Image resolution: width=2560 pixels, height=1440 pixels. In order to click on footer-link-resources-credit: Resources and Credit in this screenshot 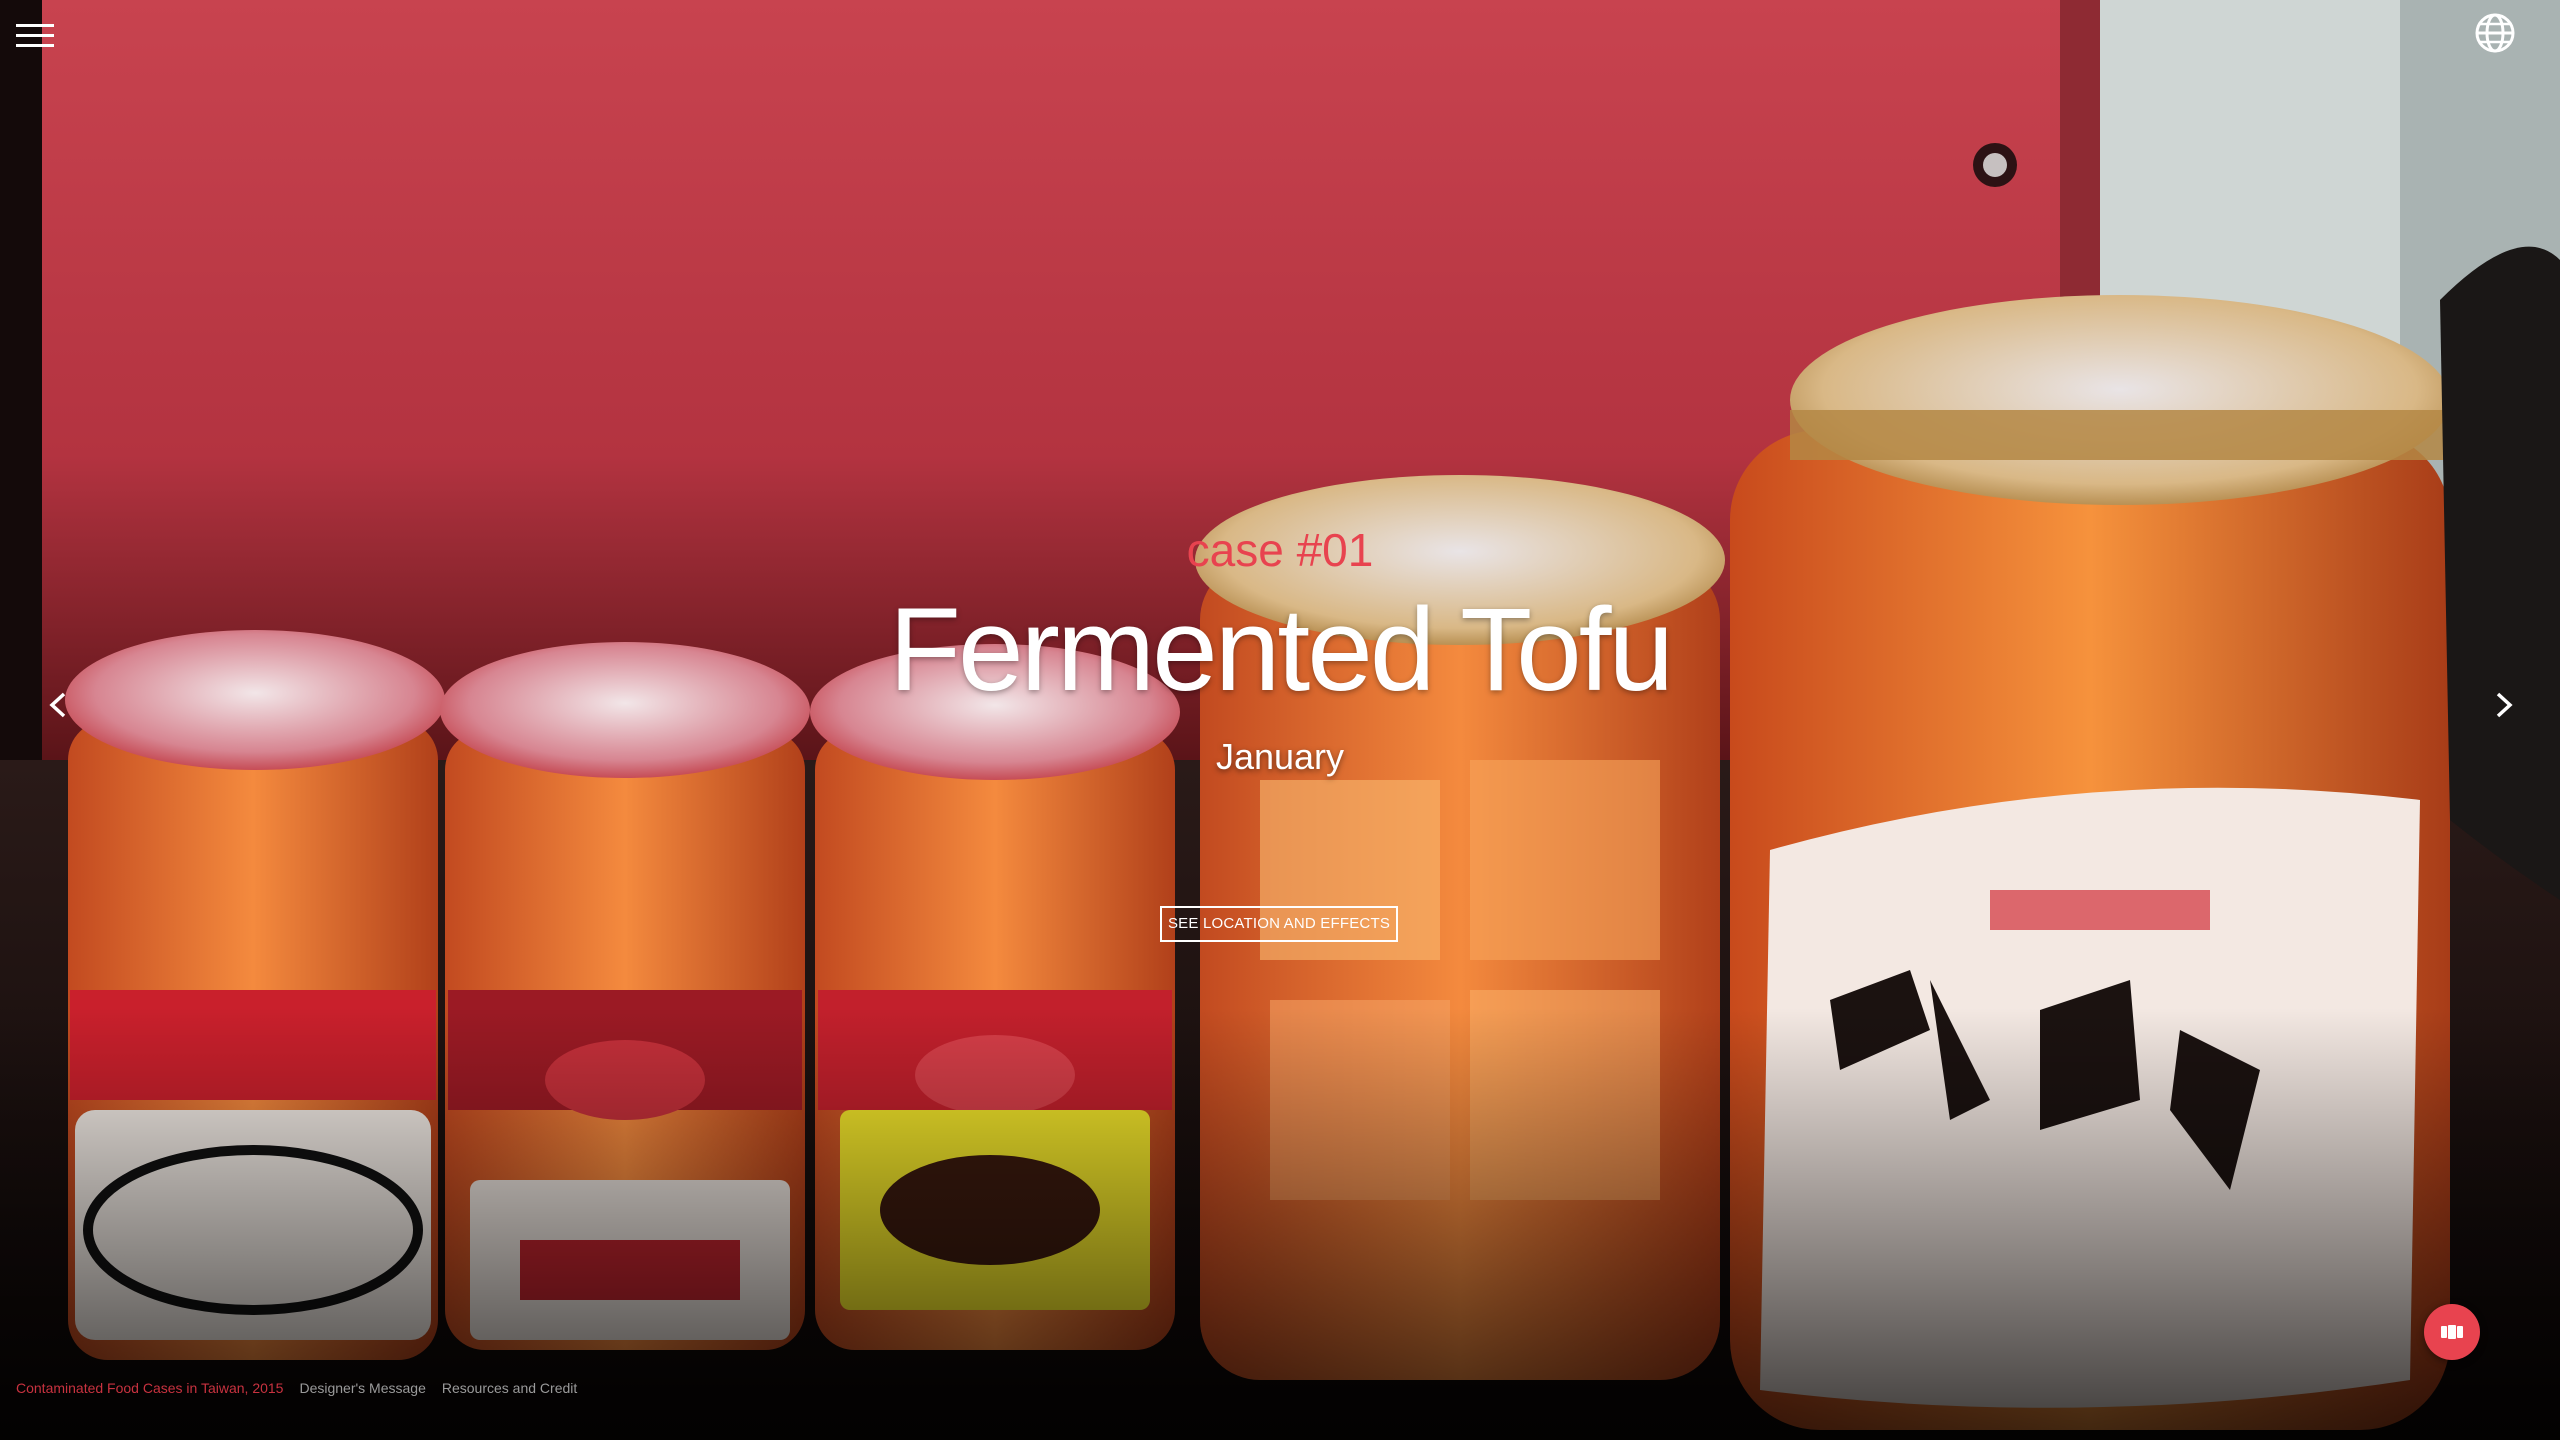, I will do `click(509, 1388)`.